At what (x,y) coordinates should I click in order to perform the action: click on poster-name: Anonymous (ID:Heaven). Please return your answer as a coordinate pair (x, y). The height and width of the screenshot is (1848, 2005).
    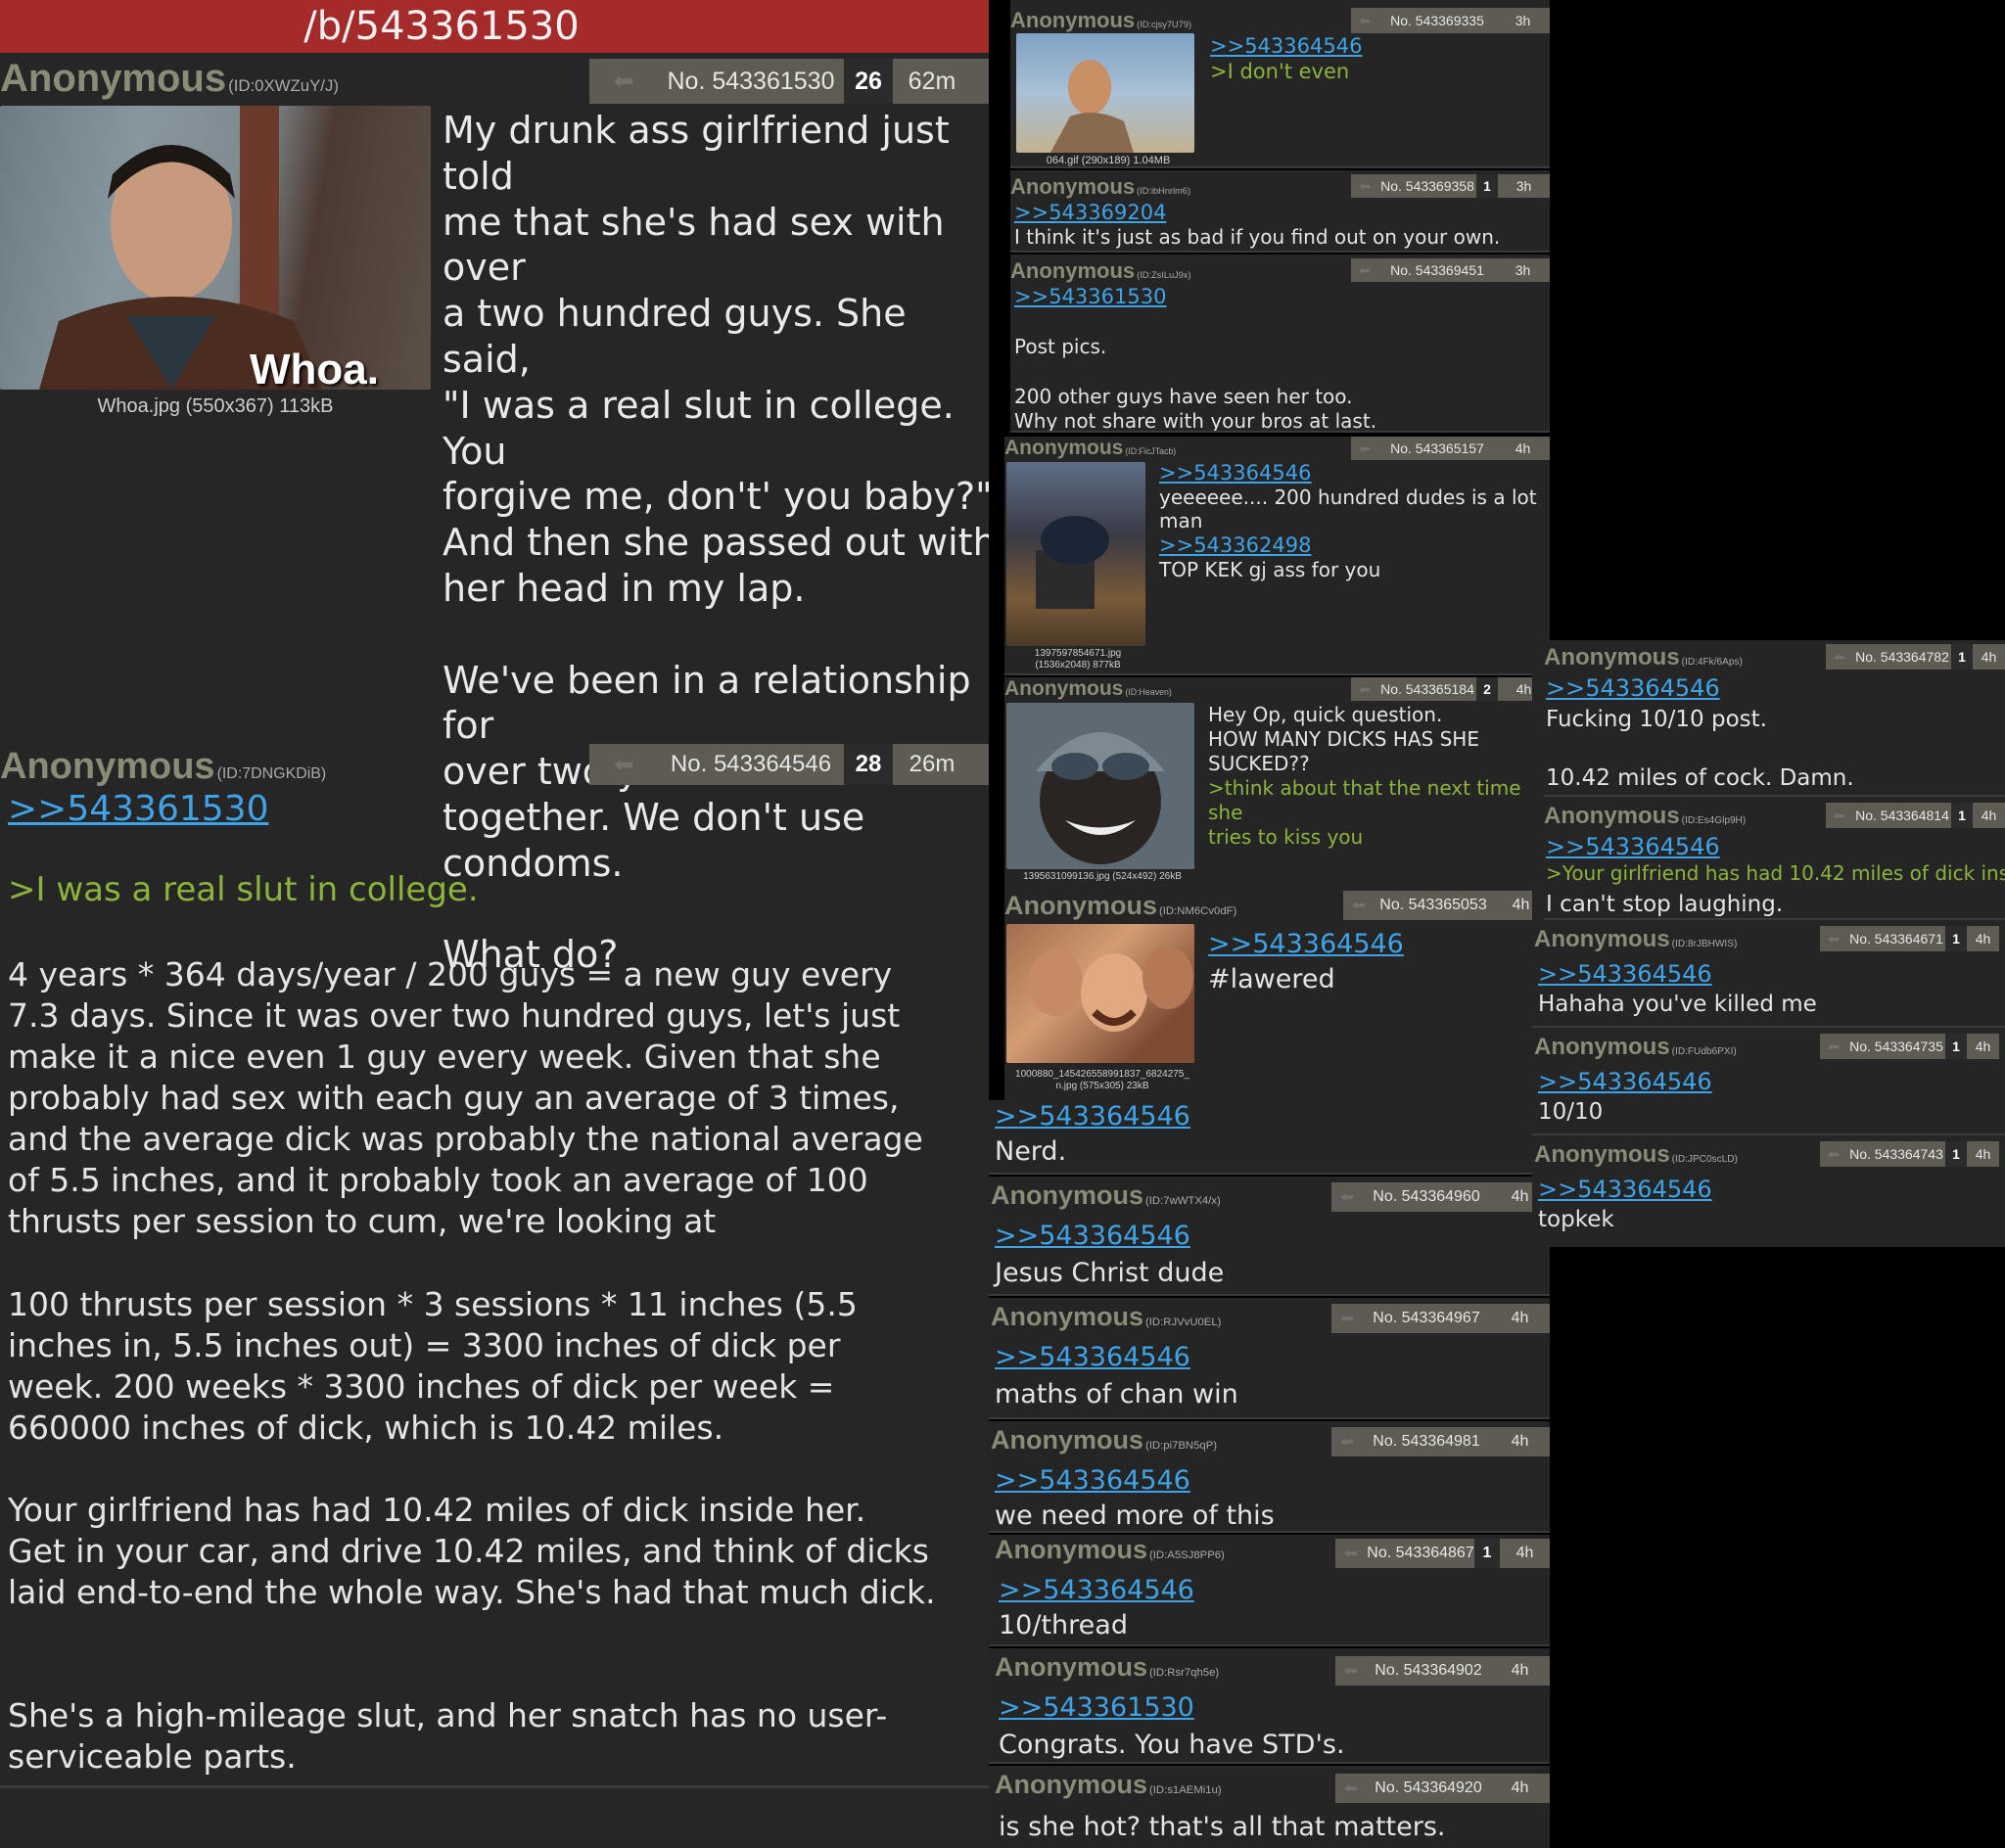
    Looking at the image, I should click on (1088, 689).